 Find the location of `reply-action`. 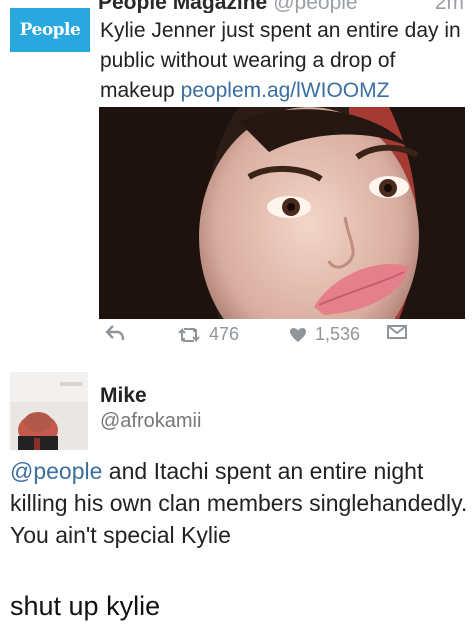

reply-action is located at coordinates (115, 333).